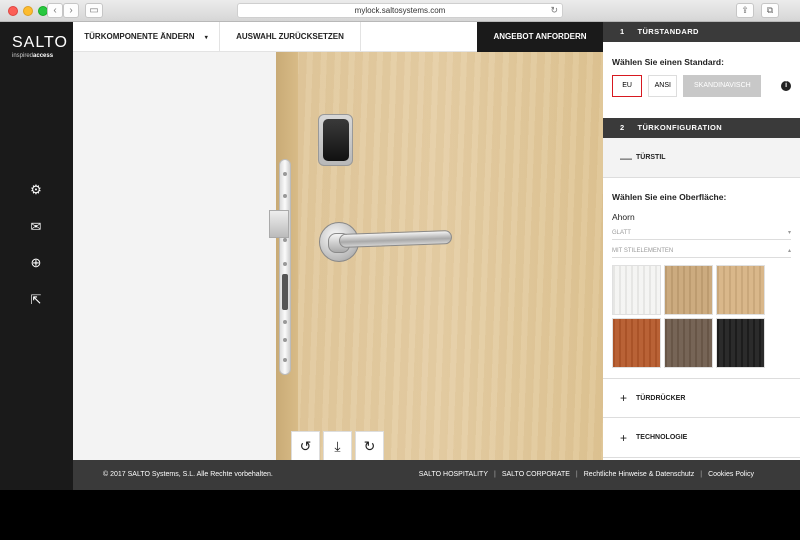  Describe the element at coordinates (701, 316) in the screenshot. I see `surface-swatches` at that location.